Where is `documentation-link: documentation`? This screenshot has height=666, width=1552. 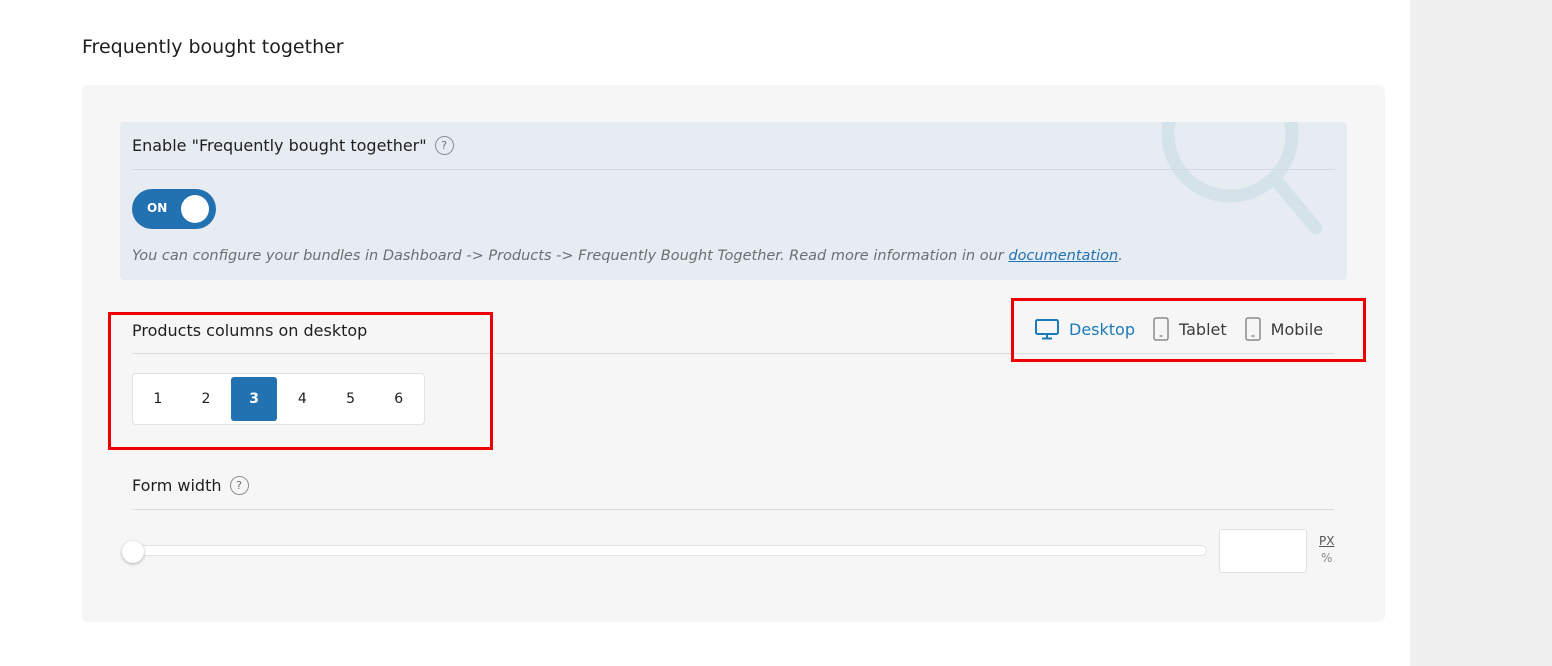
documentation-link: documentation is located at coordinates (1063, 256).